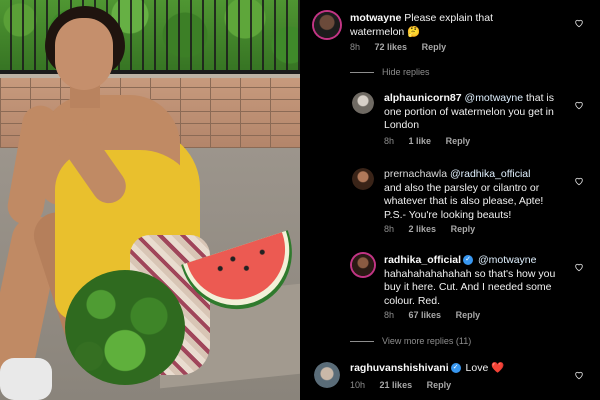 The height and width of the screenshot is (400, 600). Describe the element at coordinates (462, 187) in the screenshot. I see `comment-text: and also the parsley or cilantro or` at that location.